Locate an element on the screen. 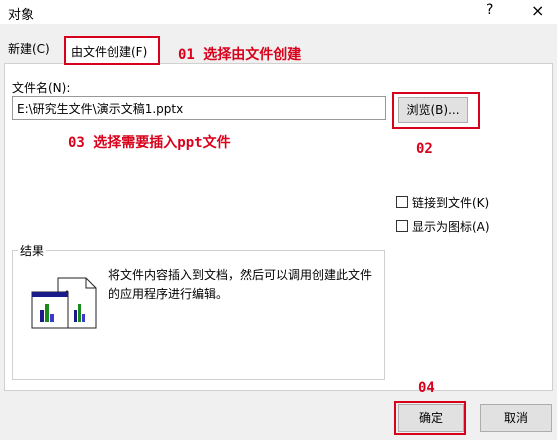  file-name-label: 文件名(N): is located at coordinates (41, 88).